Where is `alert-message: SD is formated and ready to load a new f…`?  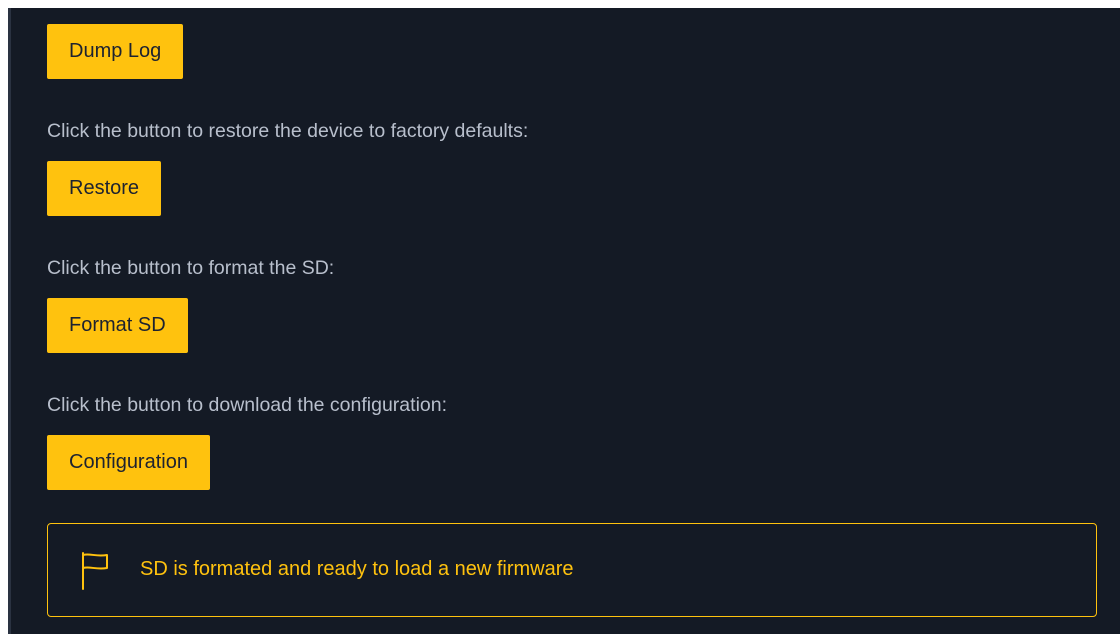
alert-message: SD is formated and ready to load a new f… is located at coordinates (357, 569).